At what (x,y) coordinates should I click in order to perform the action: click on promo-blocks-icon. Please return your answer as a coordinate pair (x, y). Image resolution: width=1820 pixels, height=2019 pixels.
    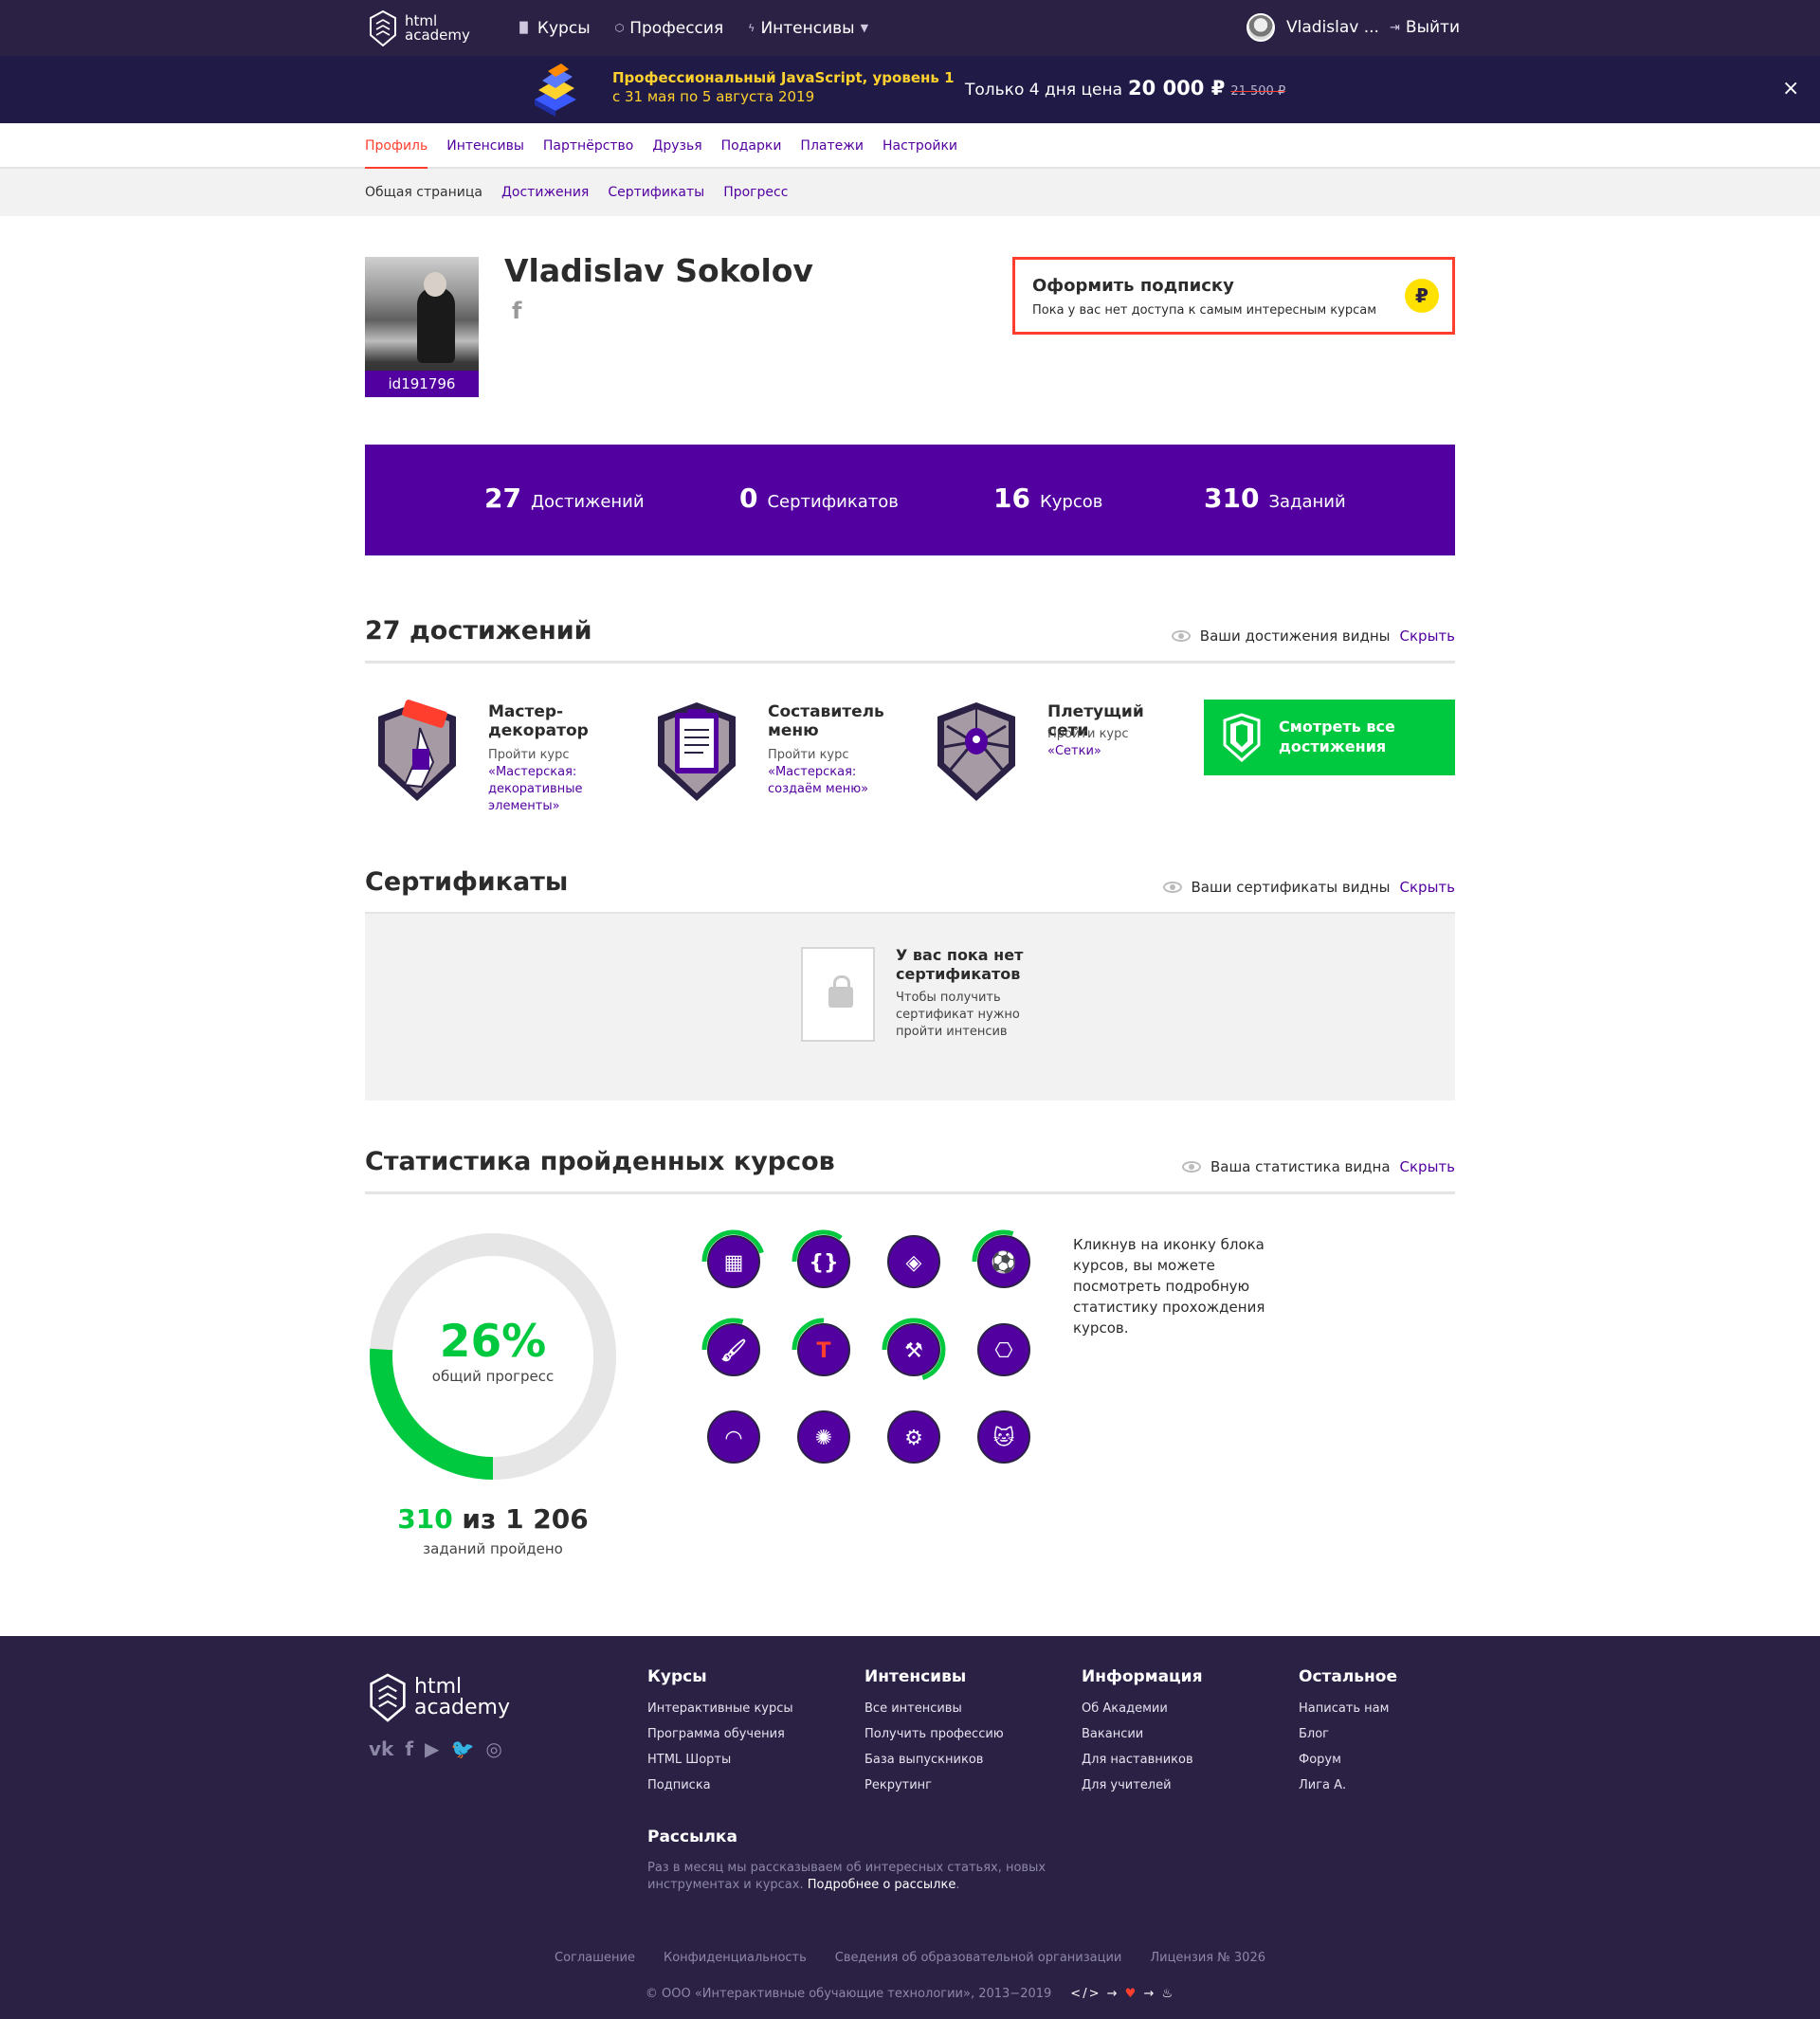
    Looking at the image, I should click on (555, 90).